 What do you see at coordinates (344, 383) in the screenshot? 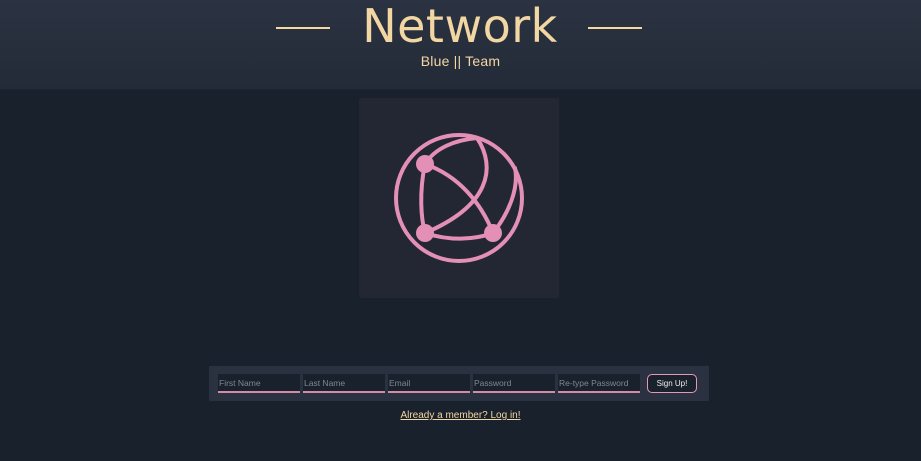
I see `last-name-input` at bounding box center [344, 383].